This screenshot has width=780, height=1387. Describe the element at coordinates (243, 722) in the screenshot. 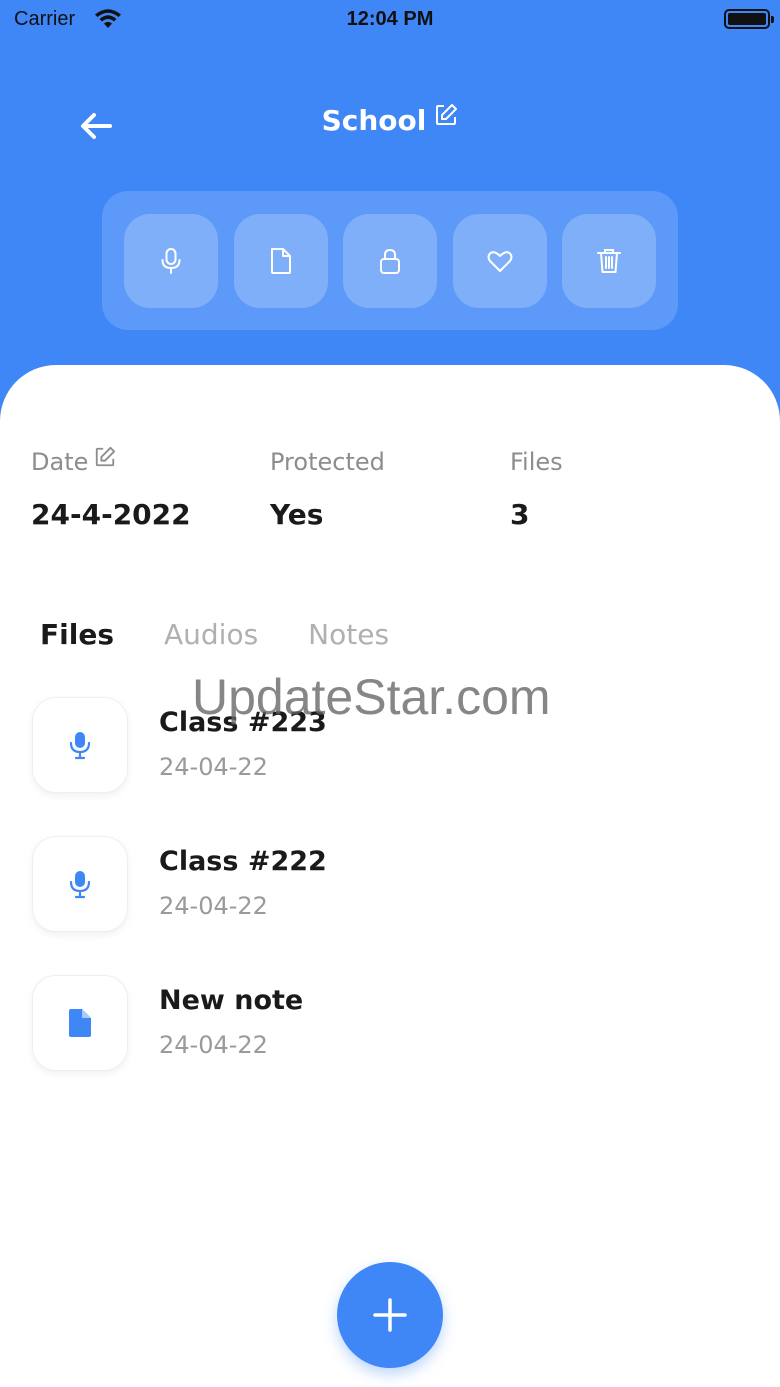

I see `file-name: Class #223` at that location.